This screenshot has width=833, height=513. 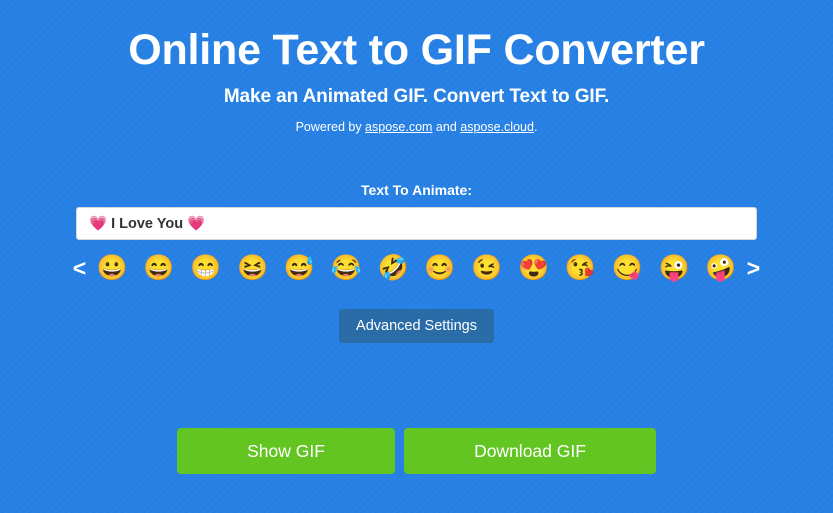 I want to click on show-gif-button: Show GIF, so click(x=286, y=451).